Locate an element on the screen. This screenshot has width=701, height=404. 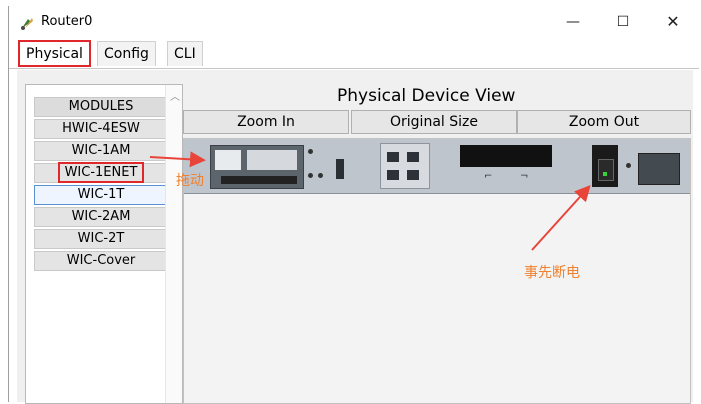
module-item-wic-1enet: WIC-1ENET is located at coordinates (101, 172).